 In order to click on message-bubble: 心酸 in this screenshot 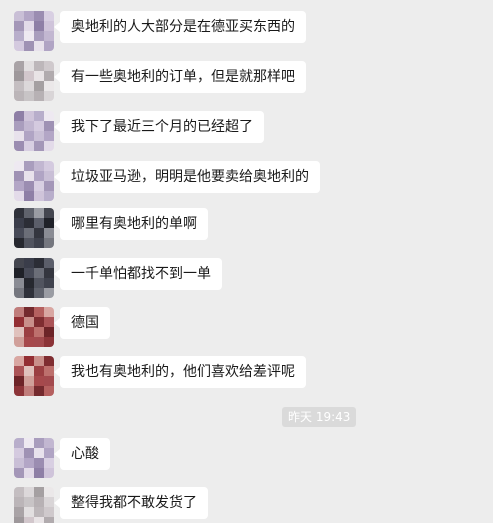, I will do `click(82, 454)`.